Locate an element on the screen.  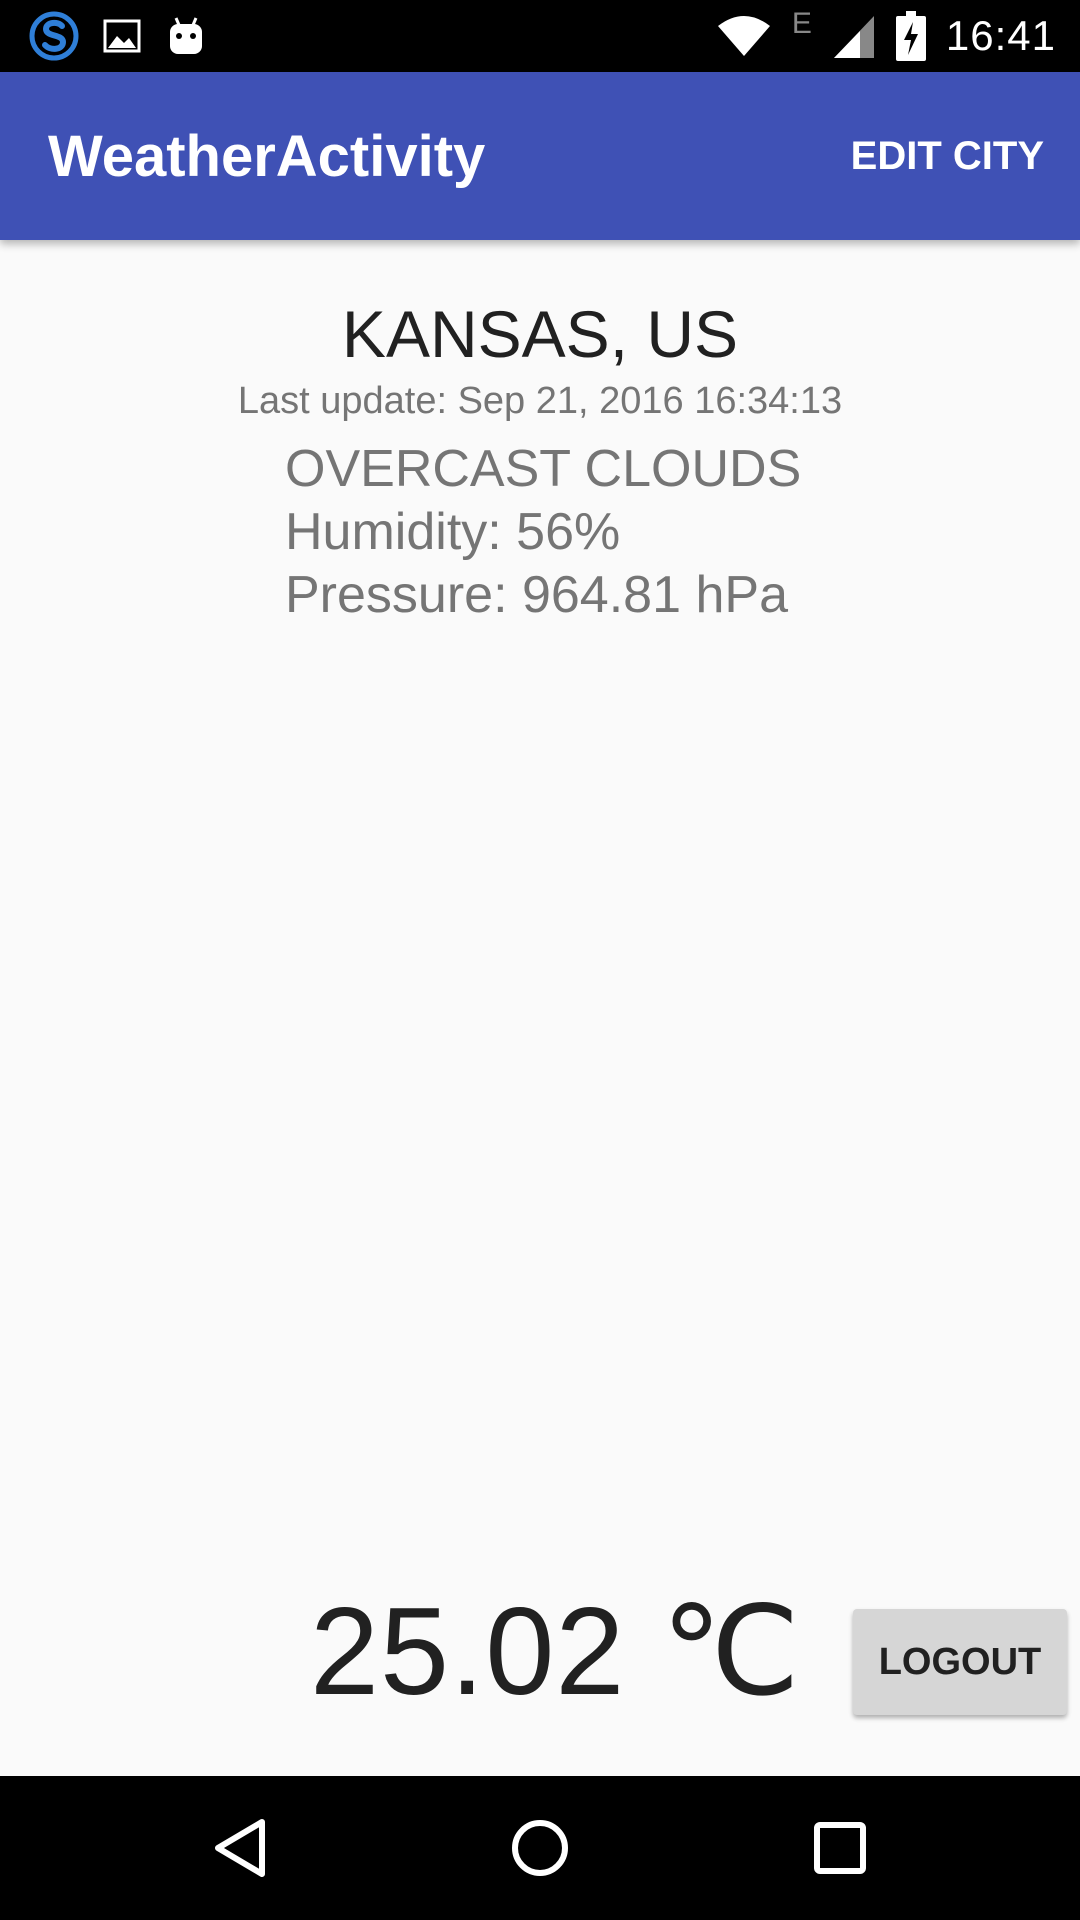
pressure-text: Pressure: 964.81 hPa is located at coordinates (536, 595).